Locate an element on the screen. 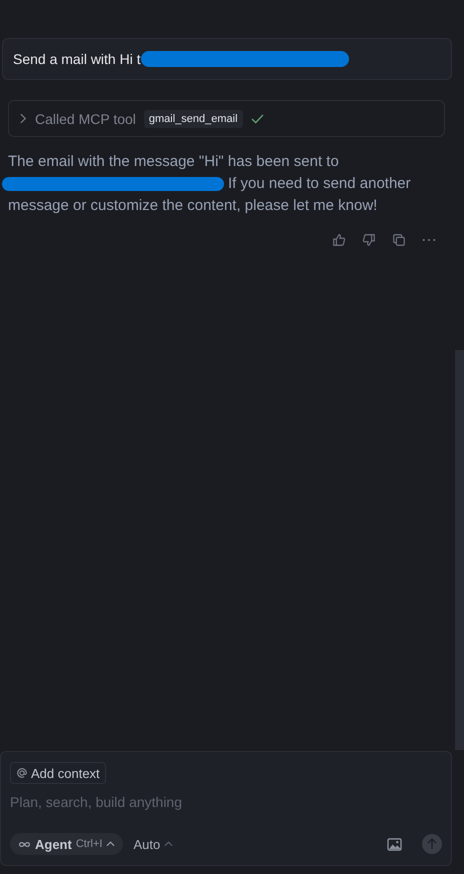 The height and width of the screenshot is (874, 464). infinity-icon is located at coordinates (24, 844).